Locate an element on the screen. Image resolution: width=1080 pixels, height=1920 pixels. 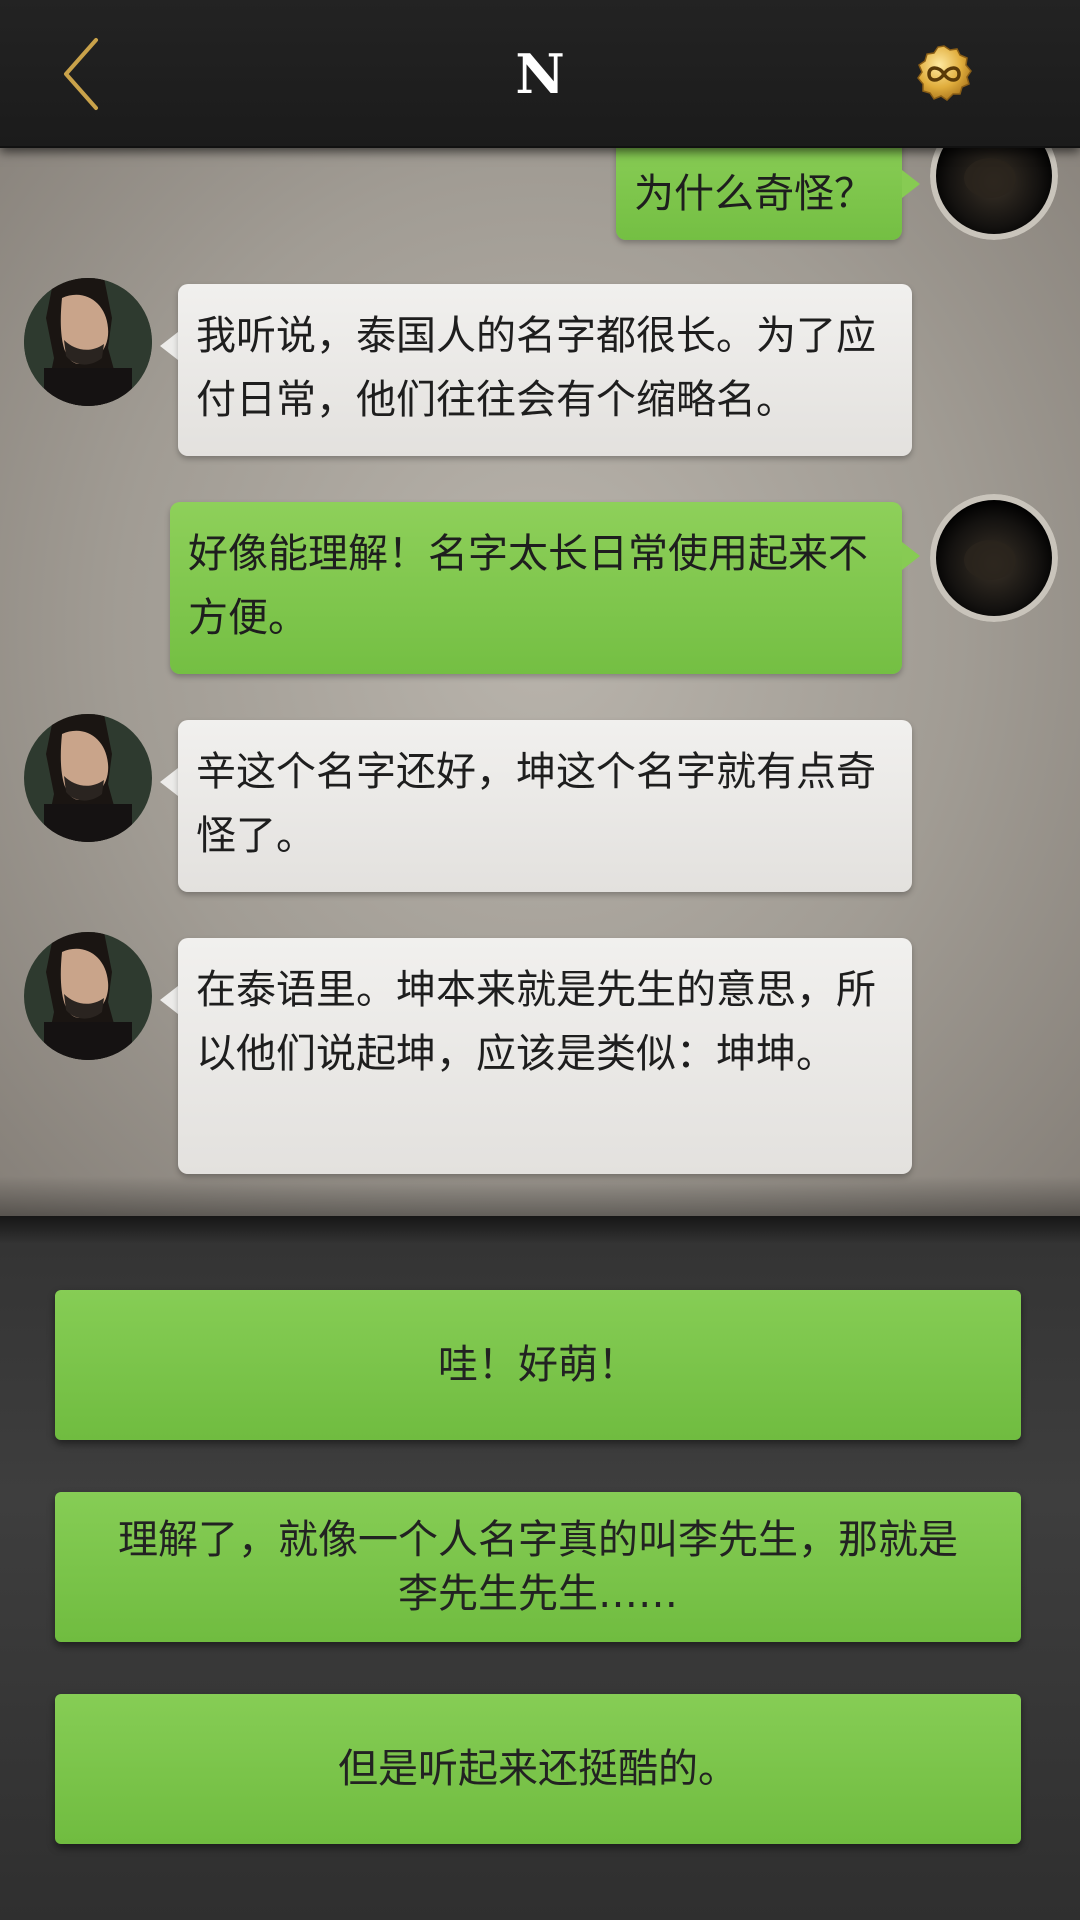
message-bubble: 好像能理解！名字太长日常使用起来不方便。 is located at coordinates (536, 588).